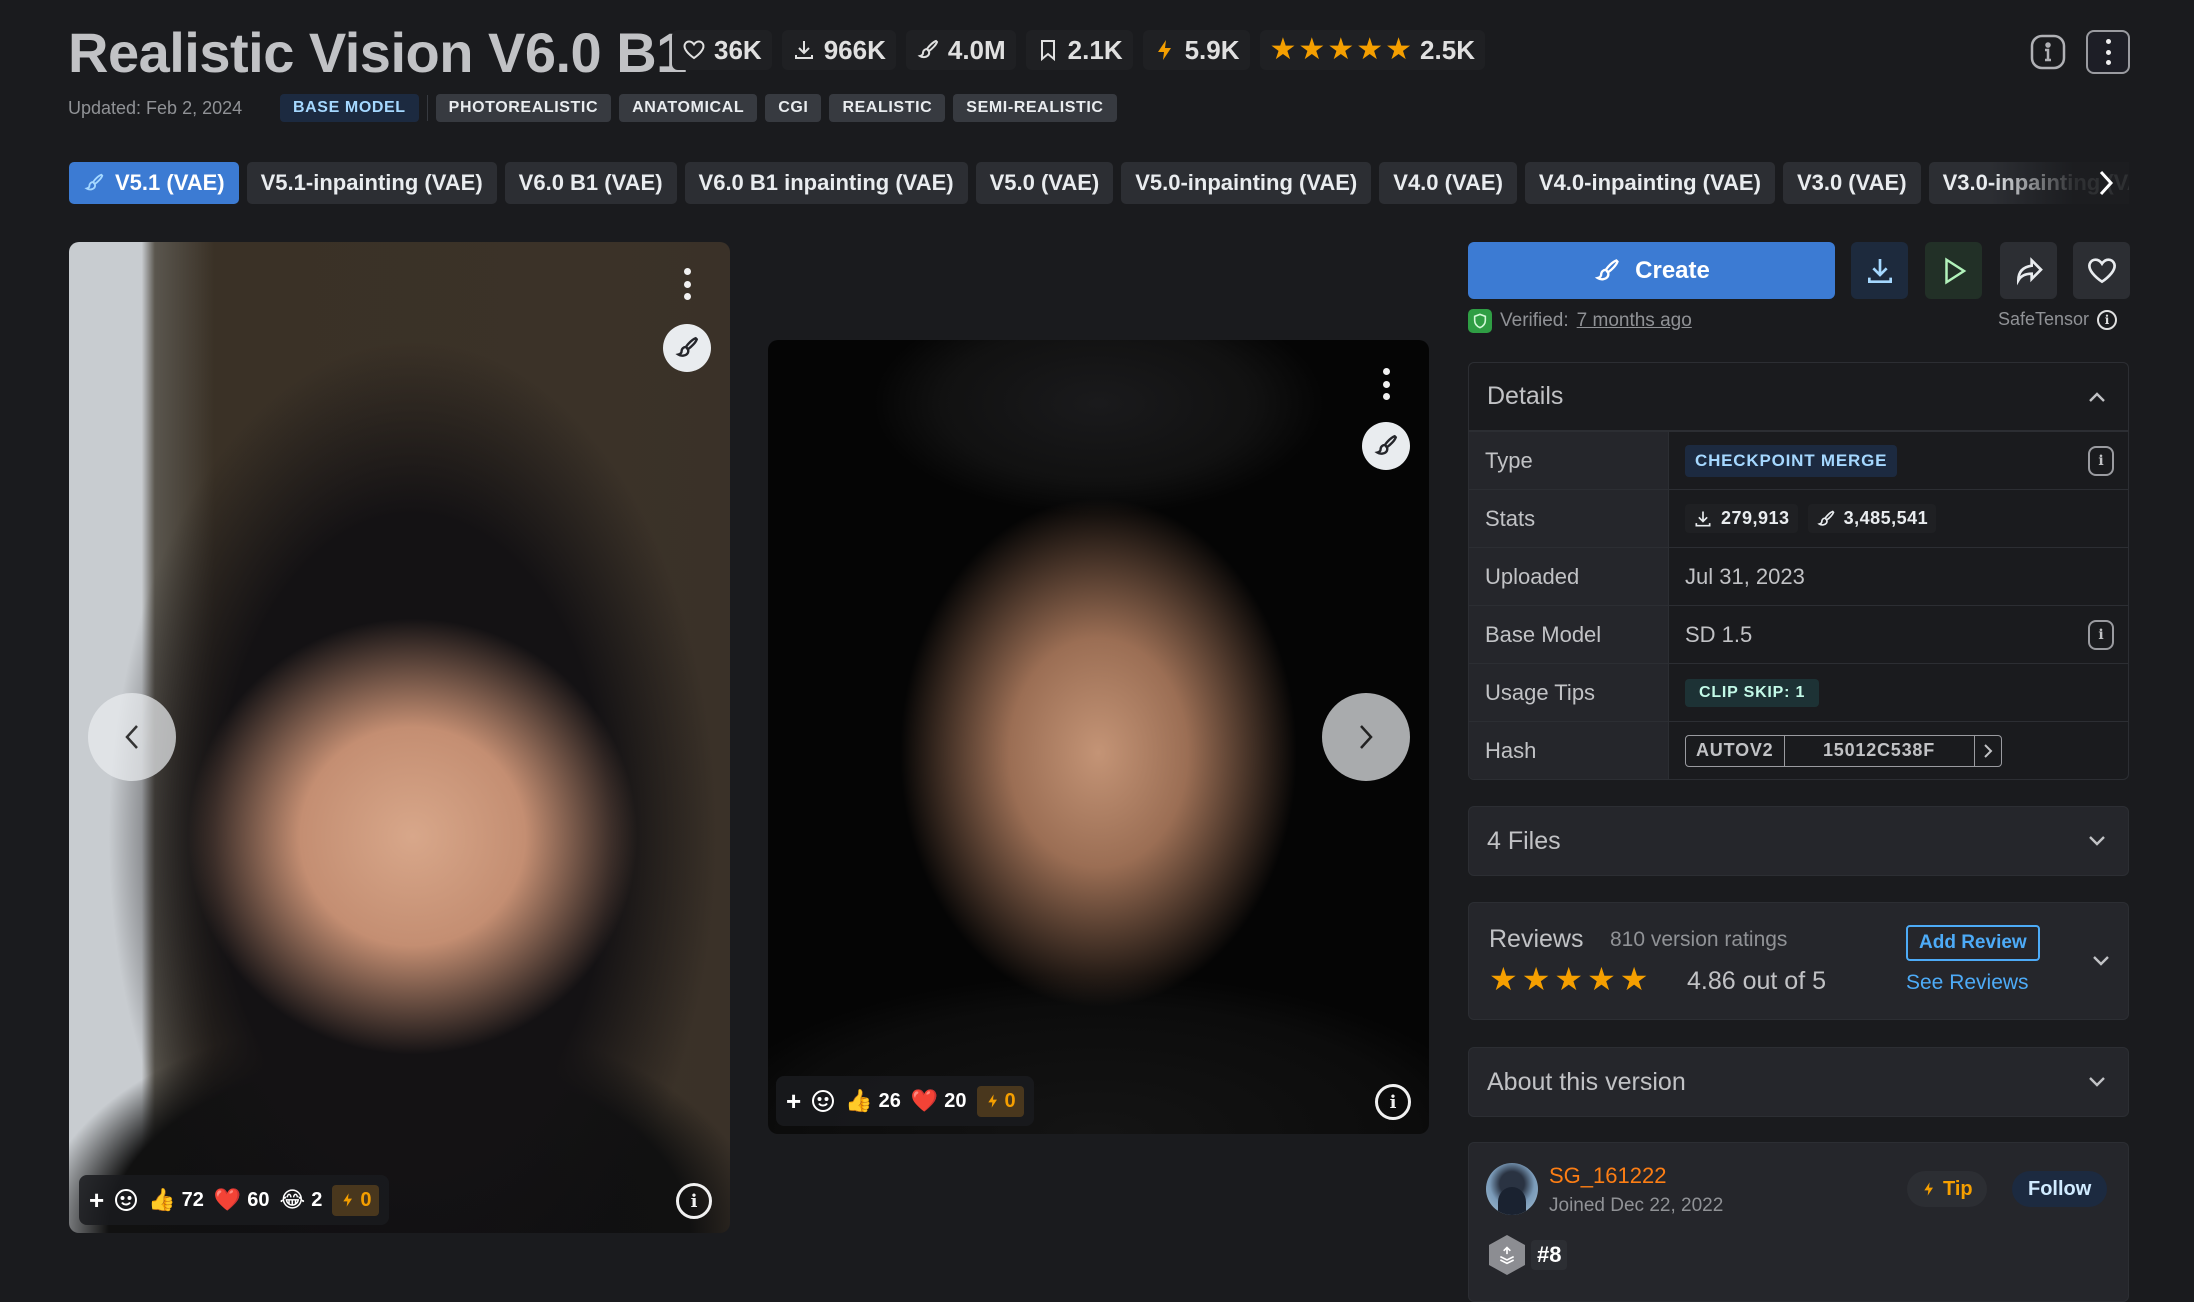 This screenshot has height=1302, width=2194. Describe the element at coordinates (889, 1100) in the screenshot. I see `like-count: 26` at that location.